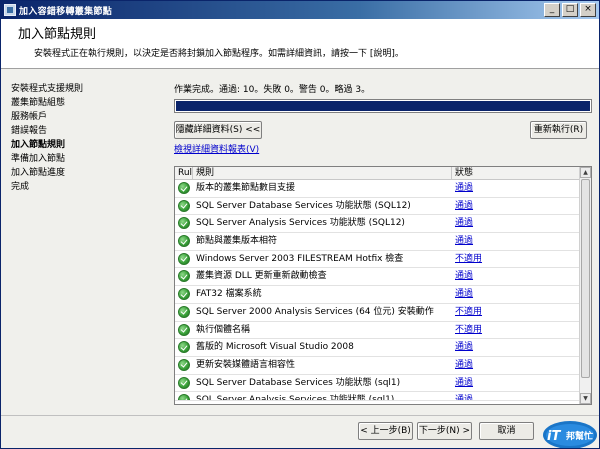  Describe the element at coordinates (237, 241) in the screenshot. I see `rule-name: 節點與叢集版本相符` at that location.